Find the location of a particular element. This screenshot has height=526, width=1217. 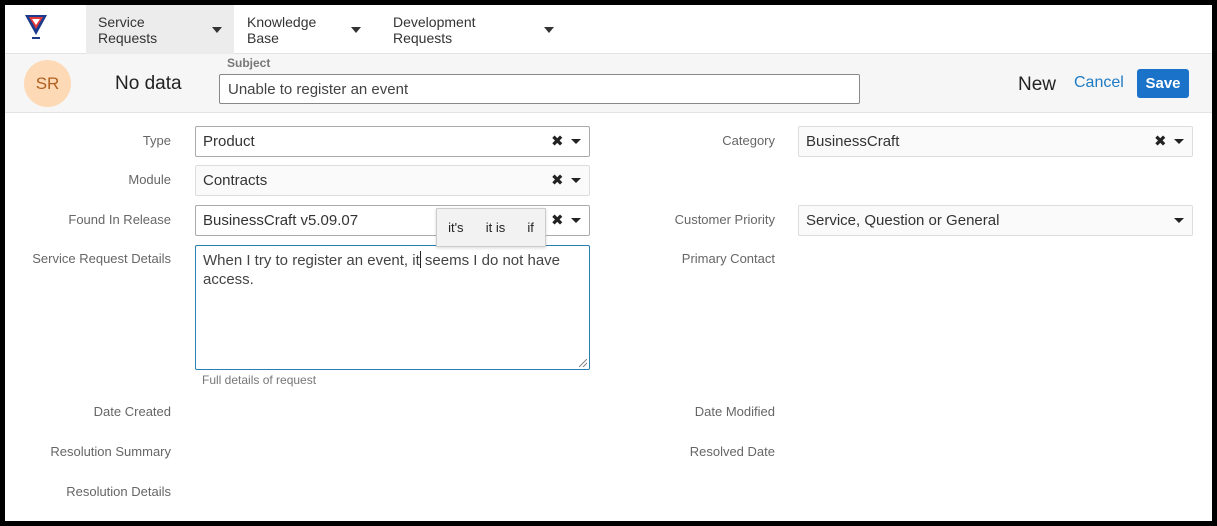

tab-development-requests: Development Requests is located at coordinates (473, 29).